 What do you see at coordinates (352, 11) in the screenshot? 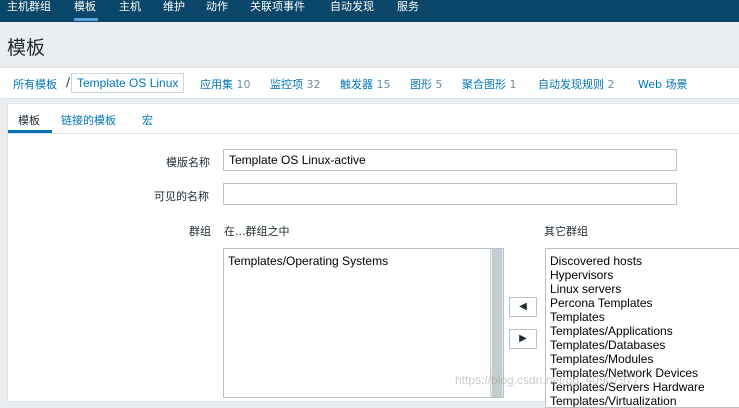
I see `nav-discovery: 自动发现` at bounding box center [352, 11].